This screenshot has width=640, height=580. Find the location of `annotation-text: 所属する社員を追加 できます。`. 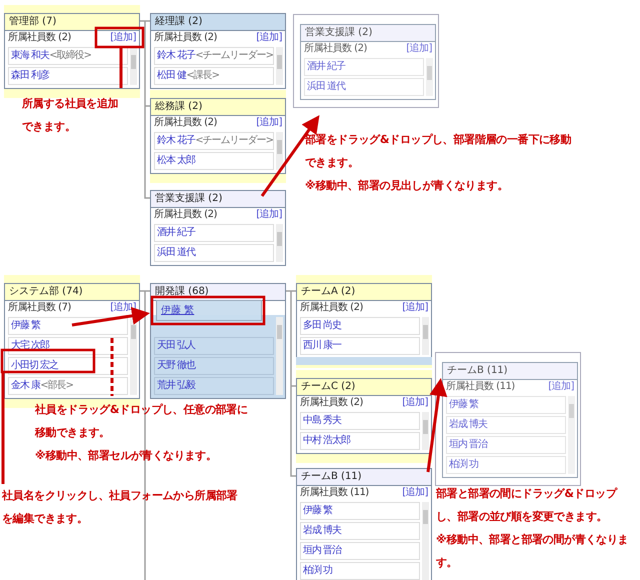

annotation-text: 所属する社員を追加 できます。 is located at coordinates (70, 115).